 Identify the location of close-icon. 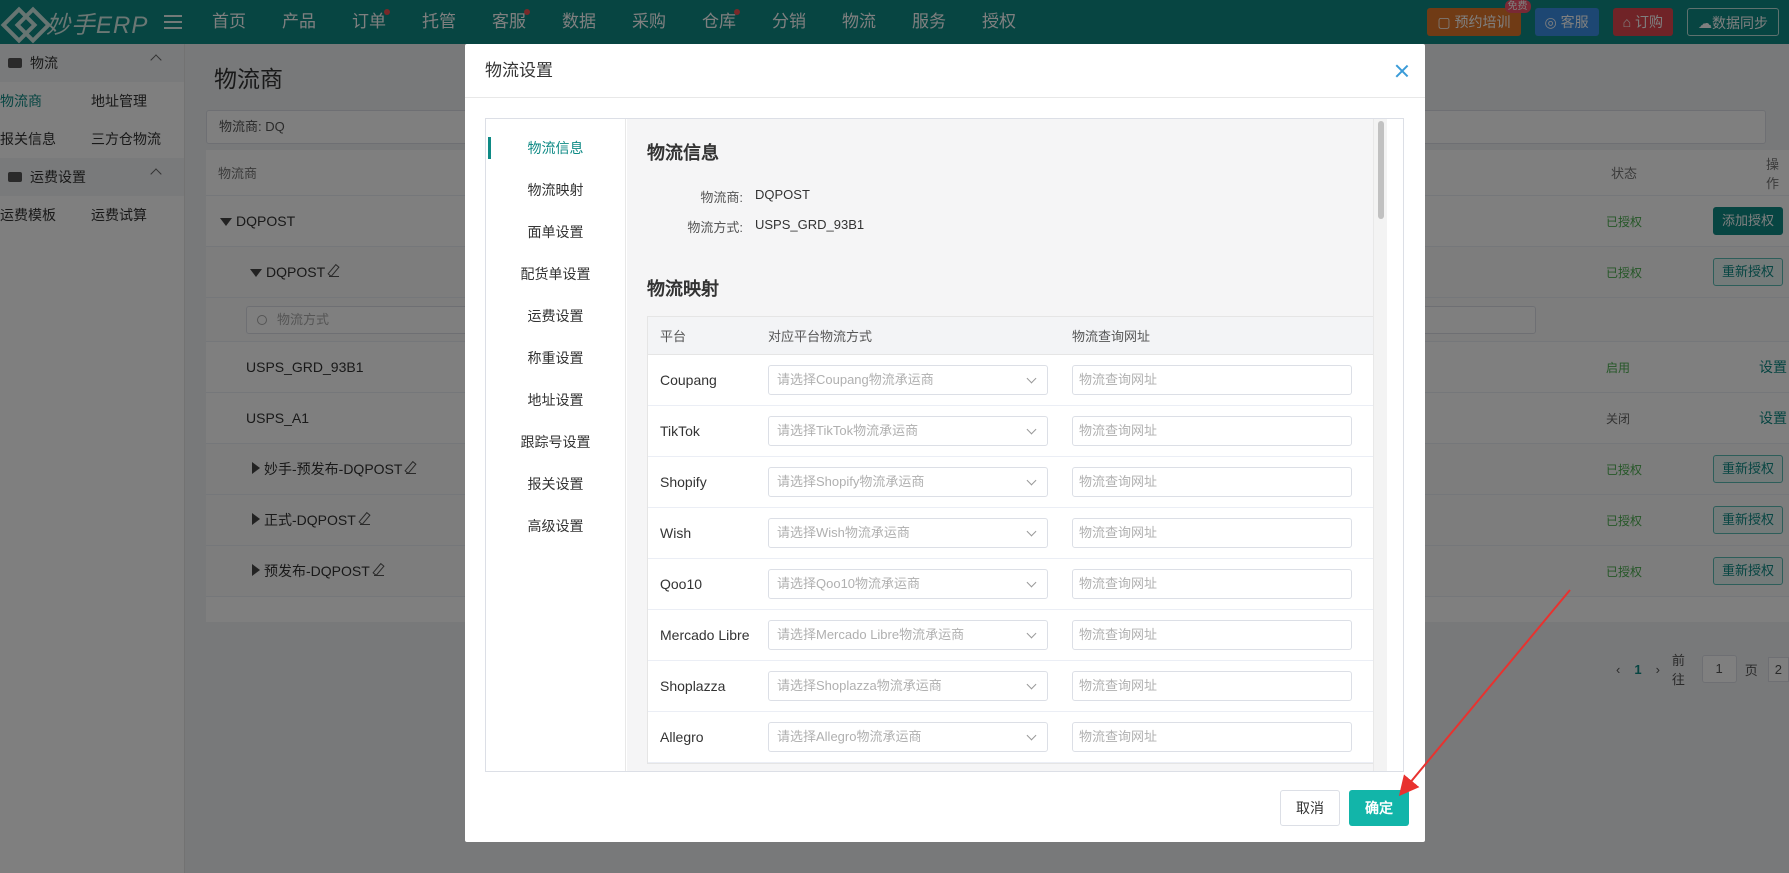
(1402, 71).